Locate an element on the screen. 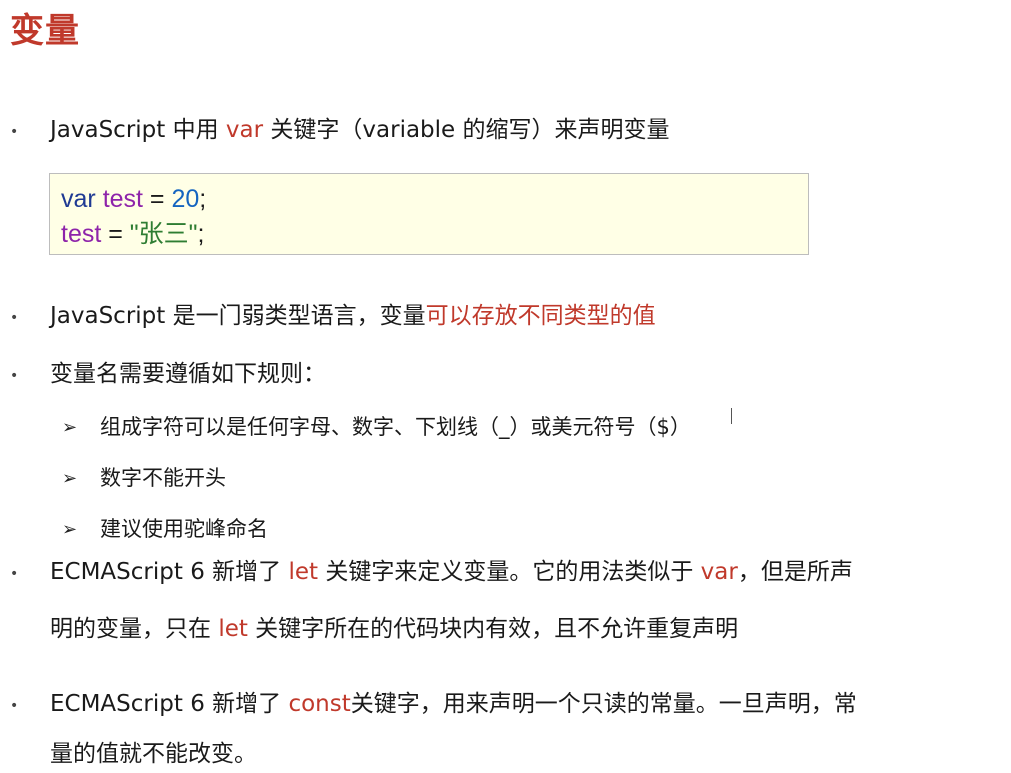 This screenshot has height=773, width=1011. bullet-text: 关键字来定义变量。它的用法类似于 is located at coordinates (509, 572).